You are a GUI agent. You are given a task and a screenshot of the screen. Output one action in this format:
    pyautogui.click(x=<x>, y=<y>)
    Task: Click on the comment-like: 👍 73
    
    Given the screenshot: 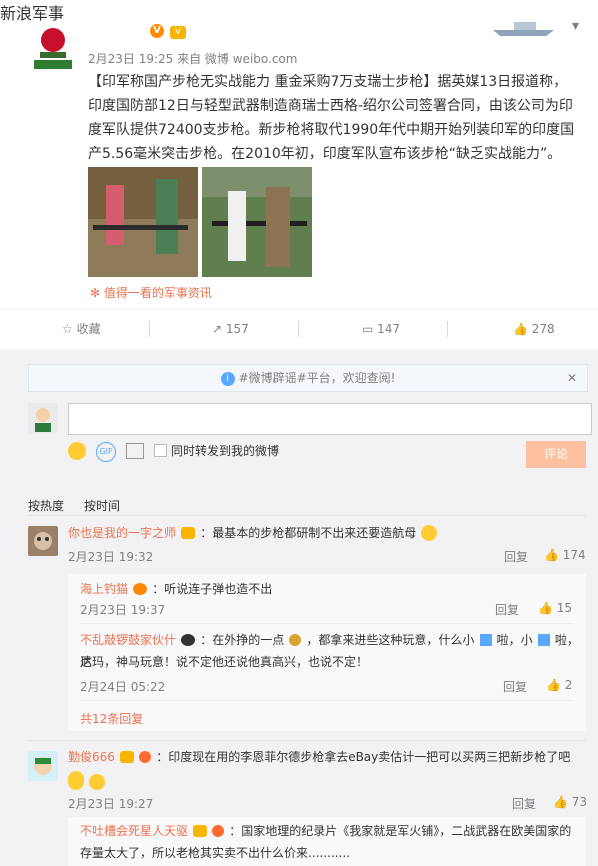 What is the action you would take?
    pyautogui.click(x=570, y=802)
    